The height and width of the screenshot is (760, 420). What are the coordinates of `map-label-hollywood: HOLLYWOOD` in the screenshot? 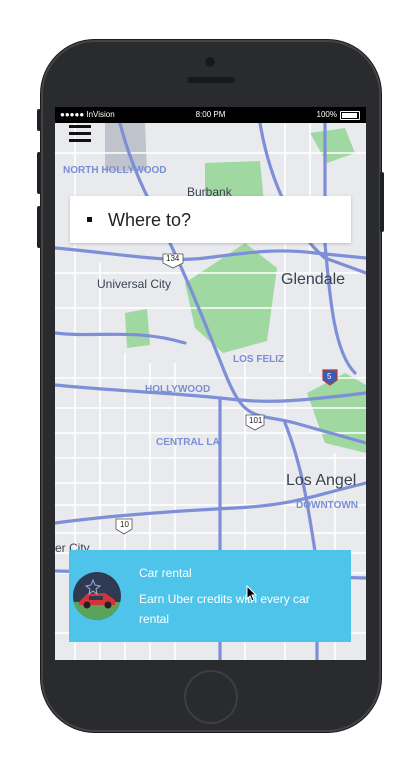 It's located at (178, 389).